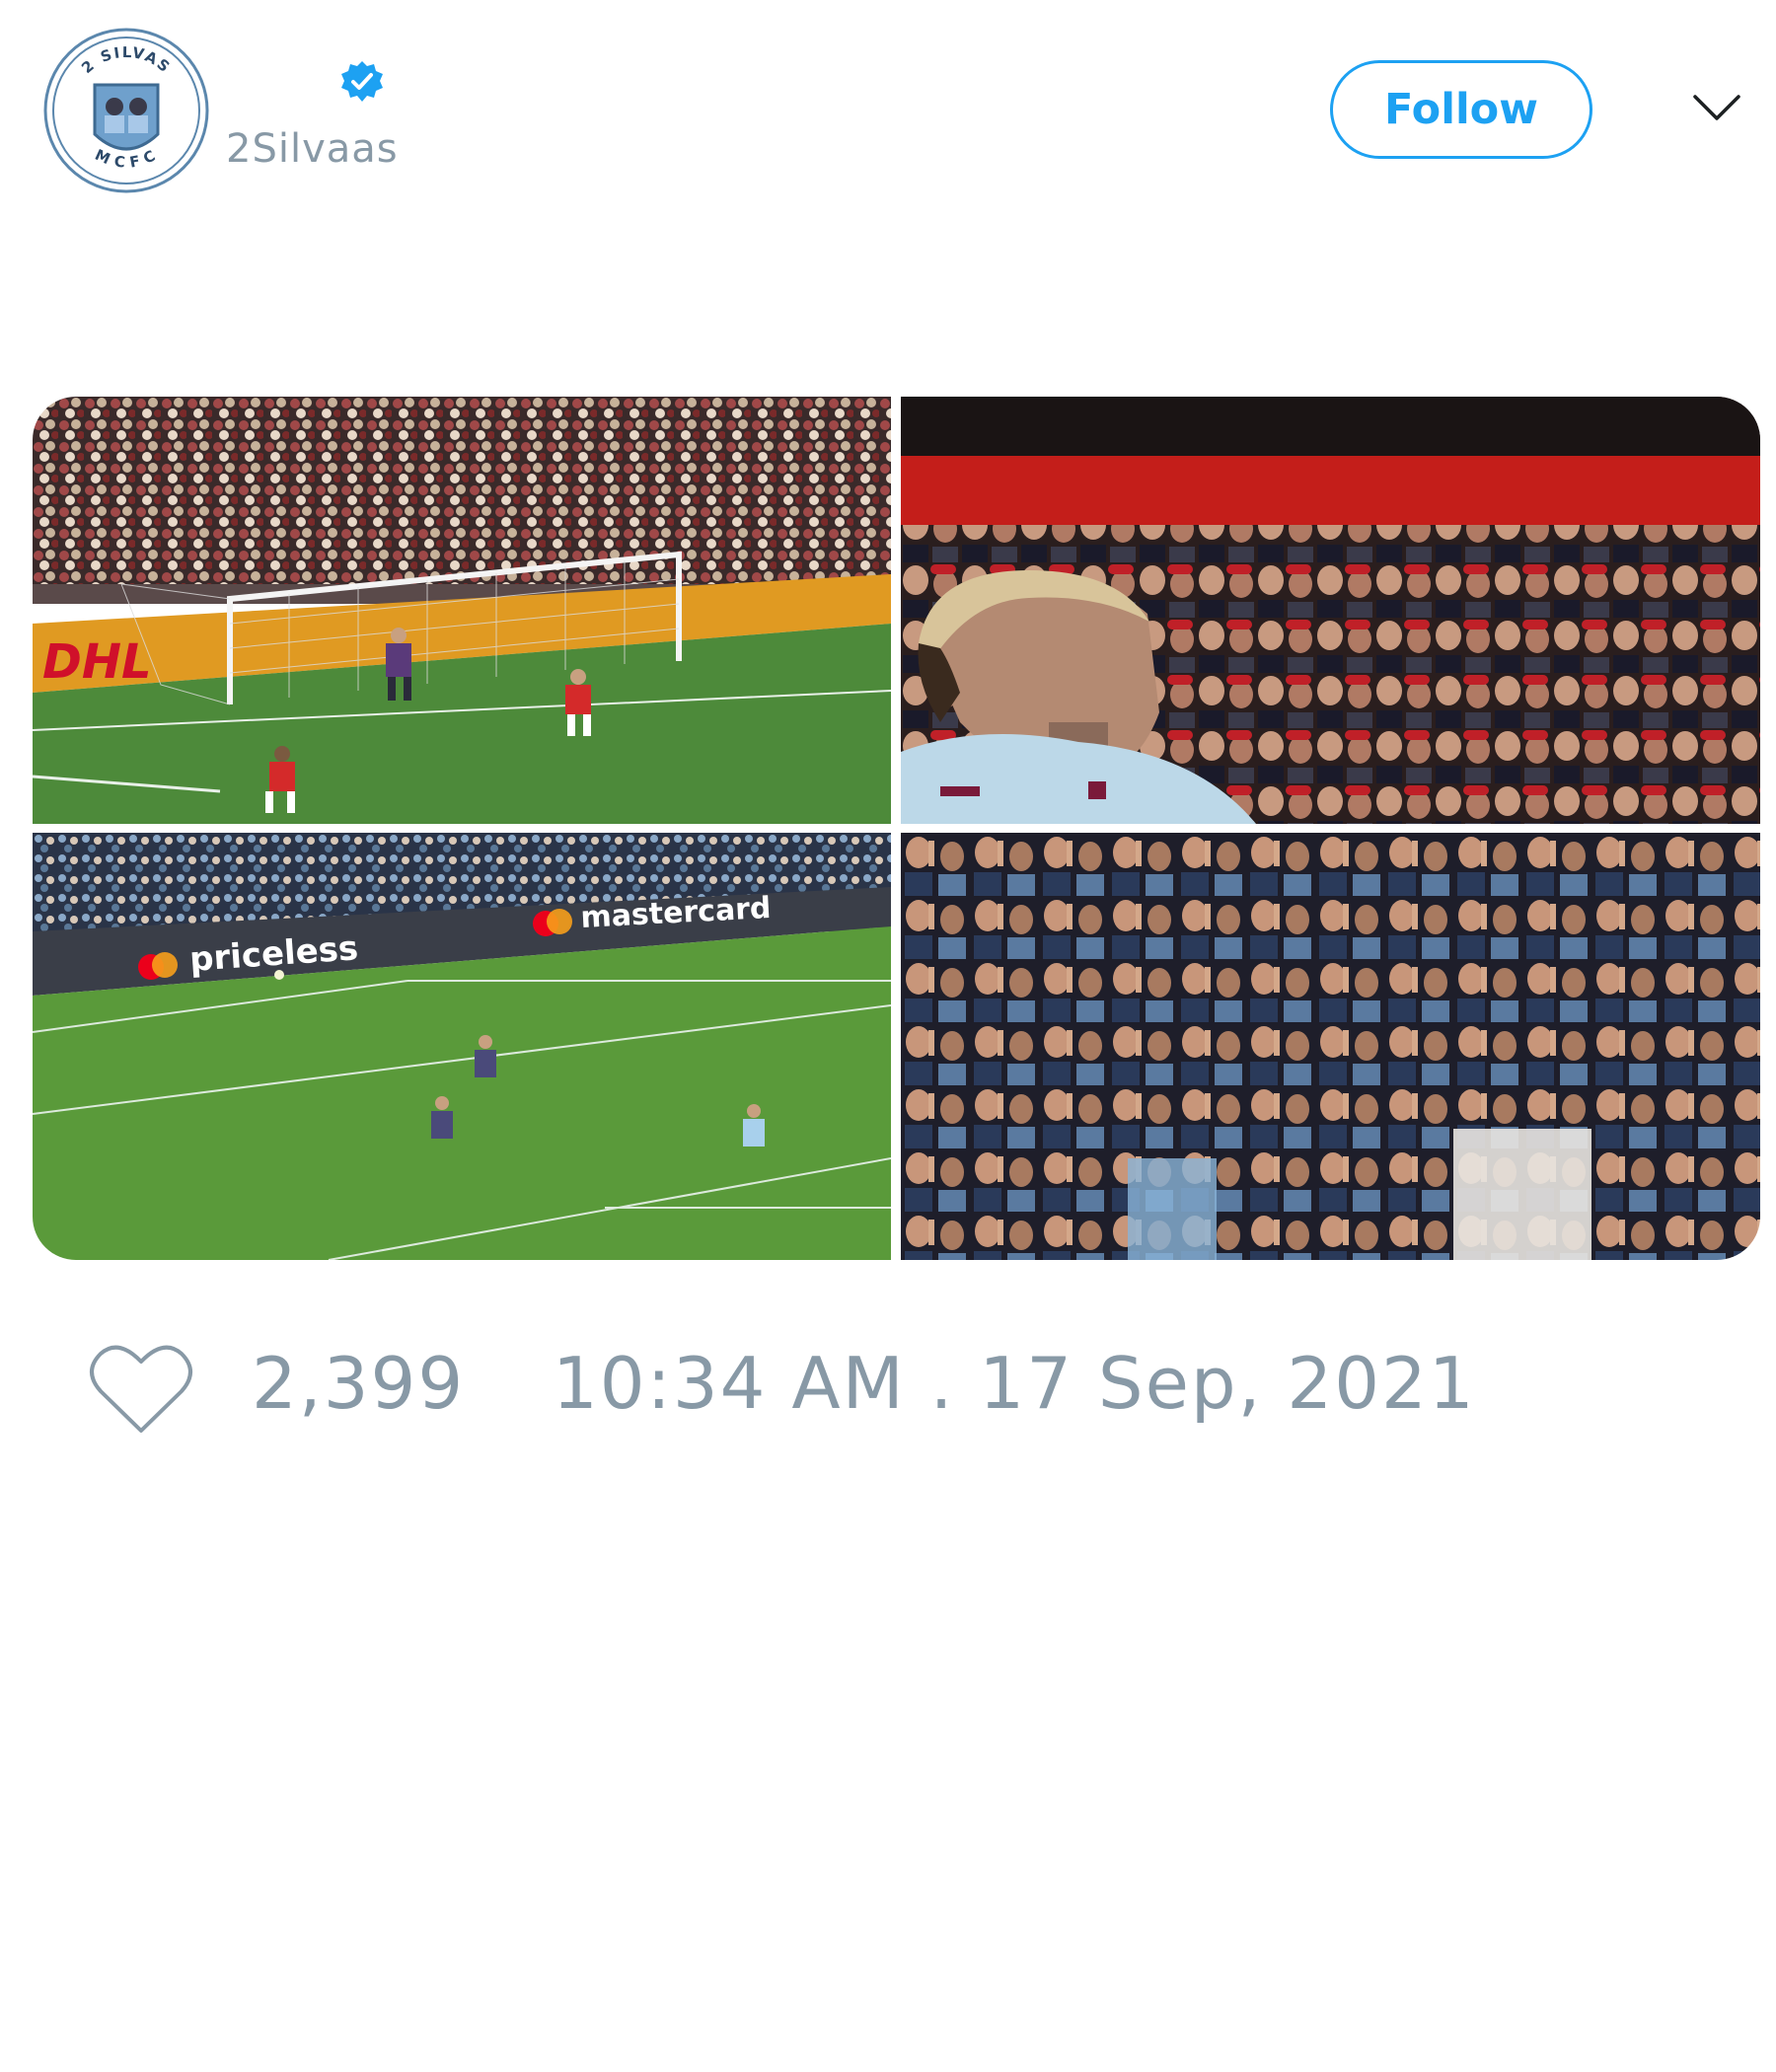  What do you see at coordinates (1015, 1384) in the screenshot?
I see `tweet-timestamp: 10:34 AM . 17 Sep, 2021` at bounding box center [1015, 1384].